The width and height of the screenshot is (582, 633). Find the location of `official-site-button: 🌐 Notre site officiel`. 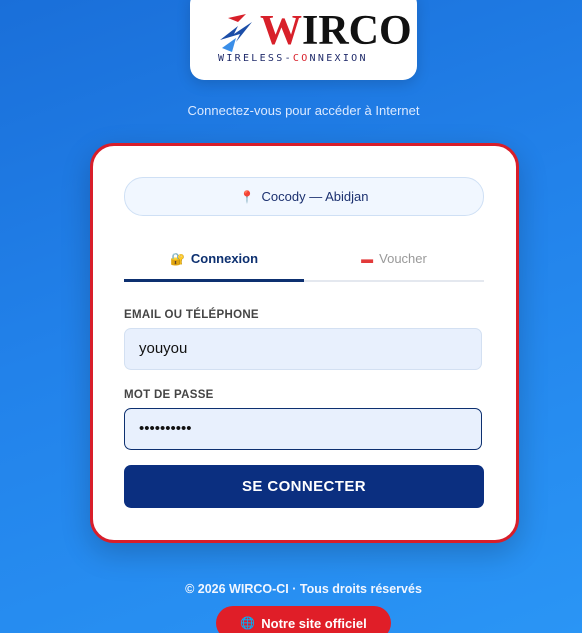

official-site-button: 🌐 Notre site officiel is located at coordinates (303, 619).